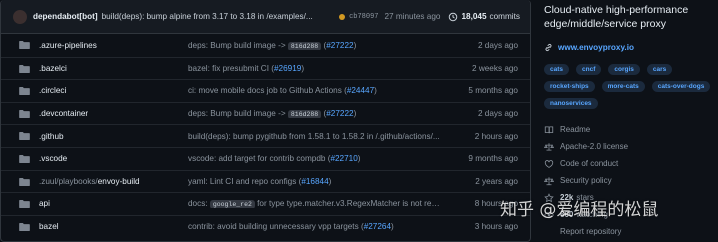  What do you see at coordinates (497, 45) in the screenshot?
I see `file-commit-date: 2 days ago` at bounding box center [497, 45].